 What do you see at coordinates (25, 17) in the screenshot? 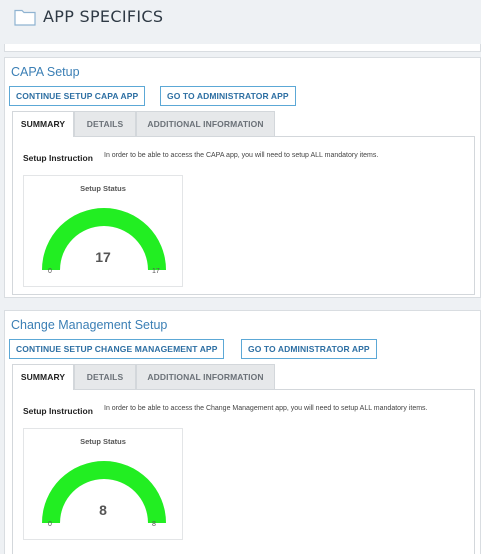
I see `folder-icon` at bounding box center [25, 17].